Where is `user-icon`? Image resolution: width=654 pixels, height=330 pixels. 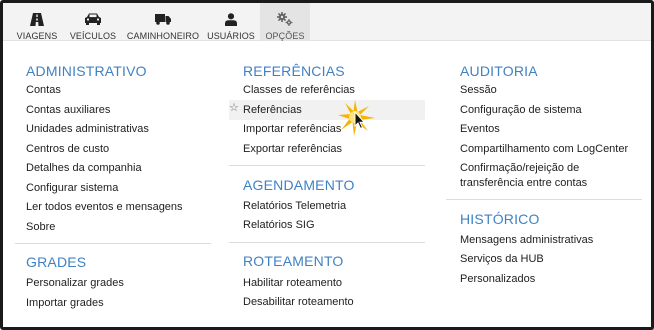
user-icon is located at coordinates (231, 19).